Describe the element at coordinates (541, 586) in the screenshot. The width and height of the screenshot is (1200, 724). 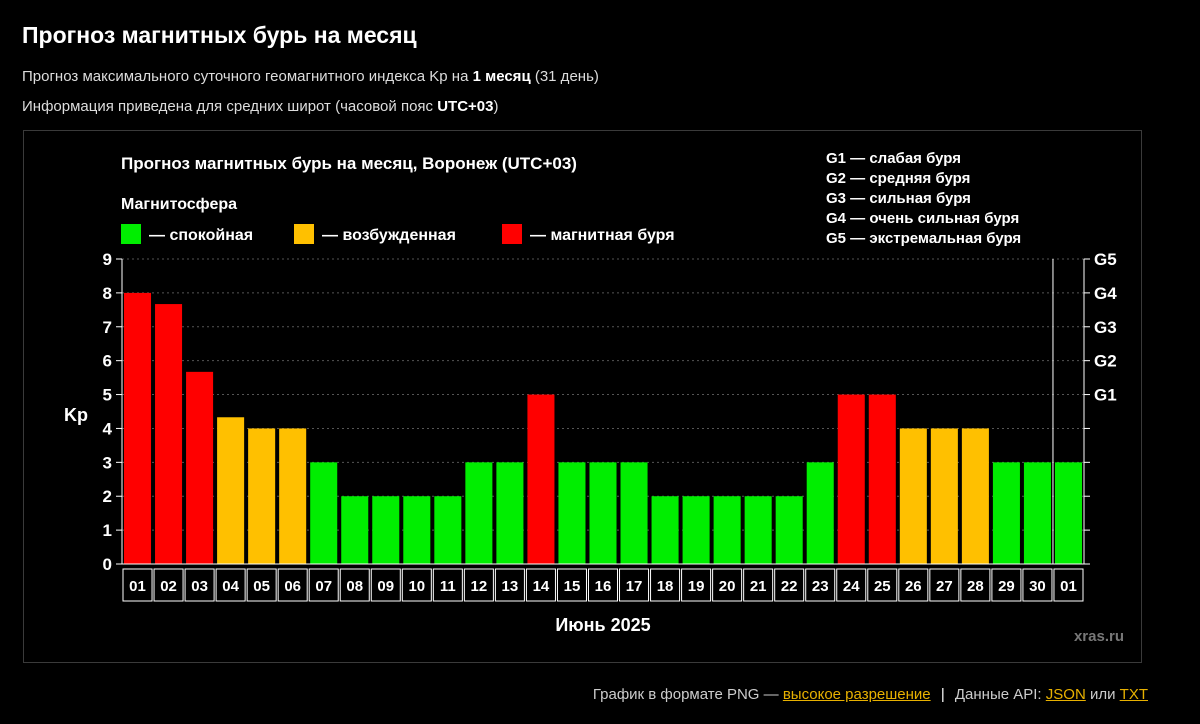
I see `x-tick-label: 14` at that location.